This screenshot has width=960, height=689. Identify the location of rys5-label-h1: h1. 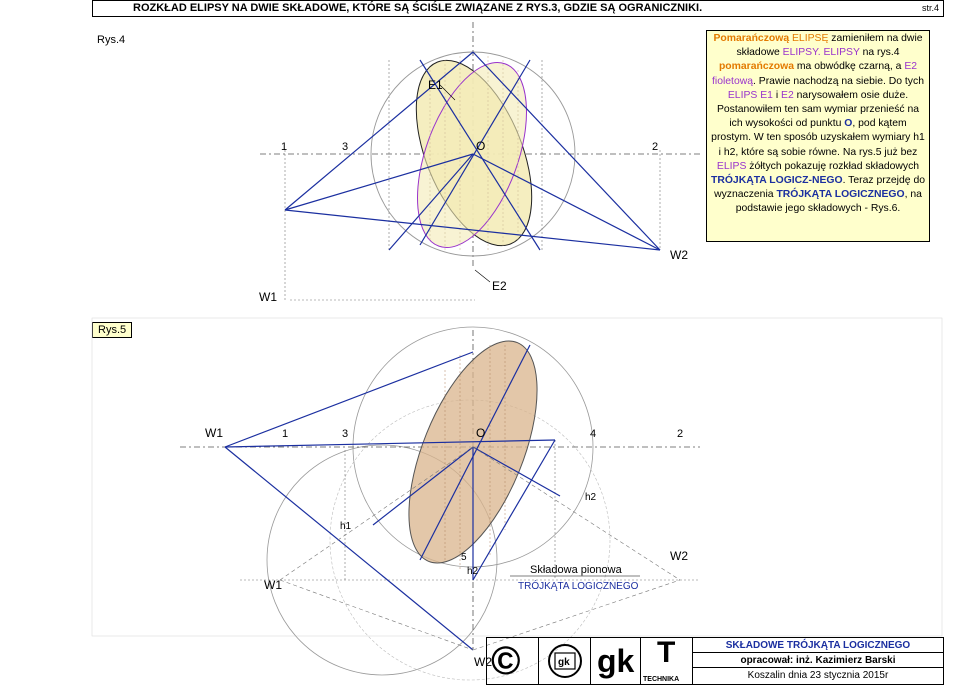
(346, 526).